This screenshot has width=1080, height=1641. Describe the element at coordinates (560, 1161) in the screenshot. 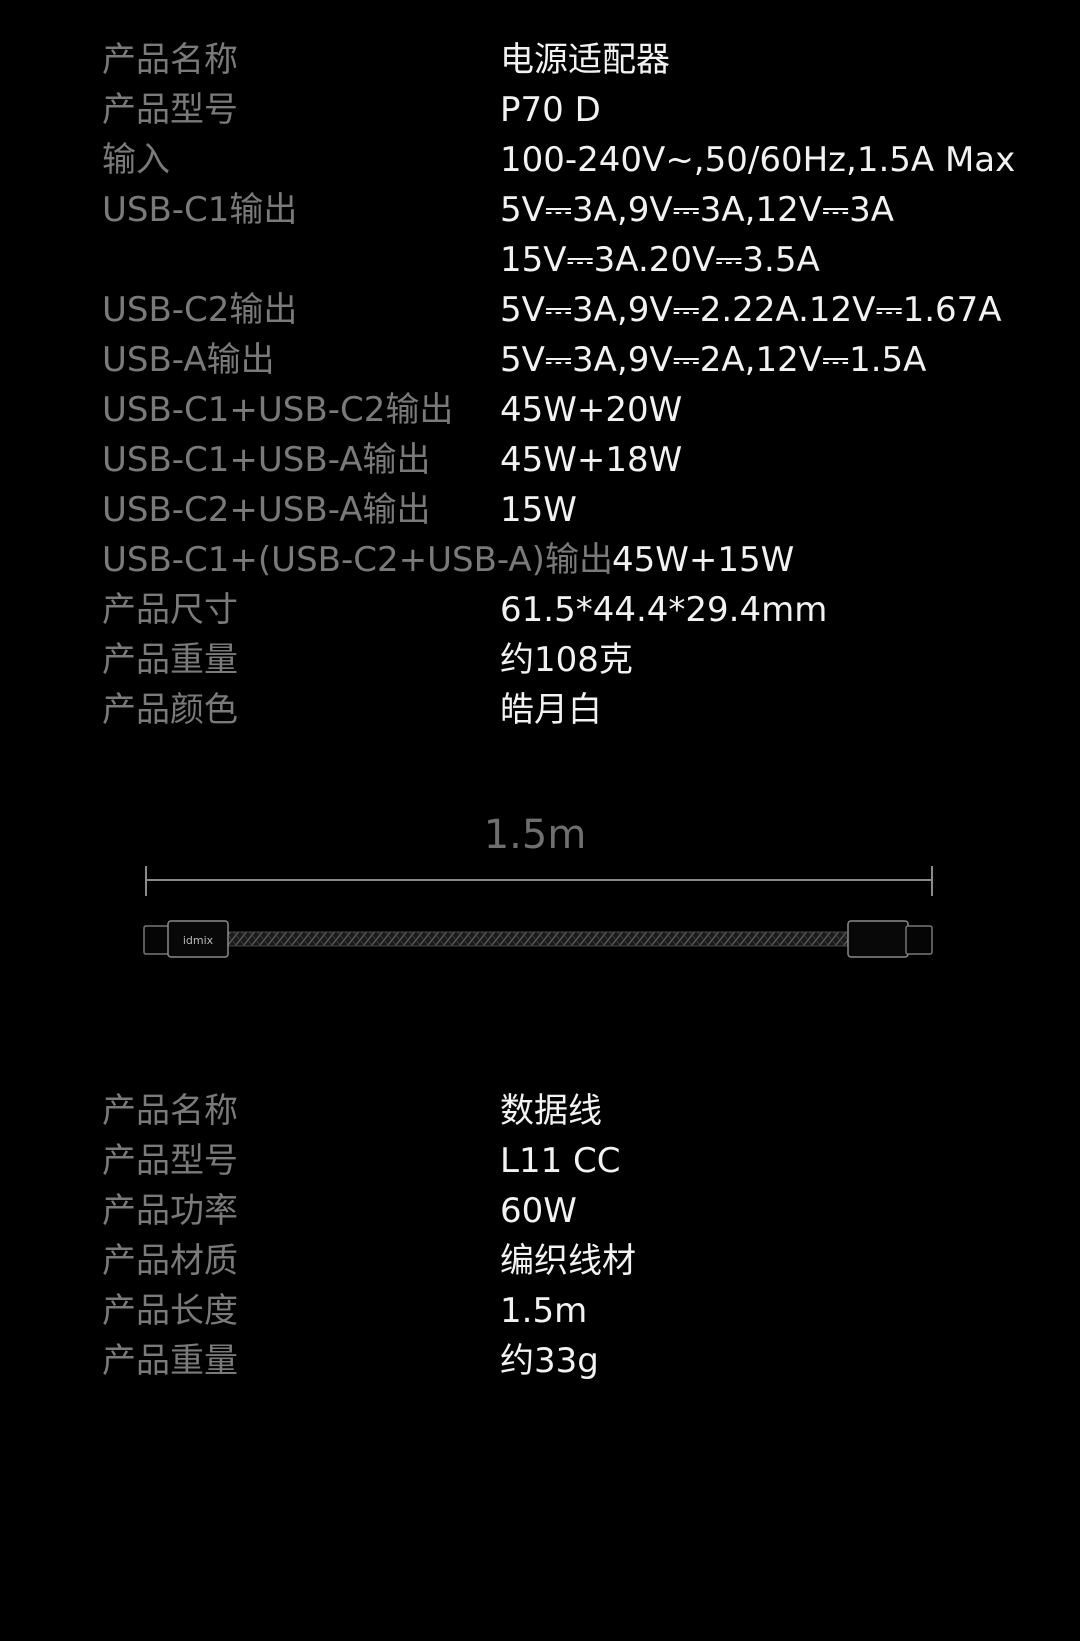

I see `spec-value: L11 CC` at that location.